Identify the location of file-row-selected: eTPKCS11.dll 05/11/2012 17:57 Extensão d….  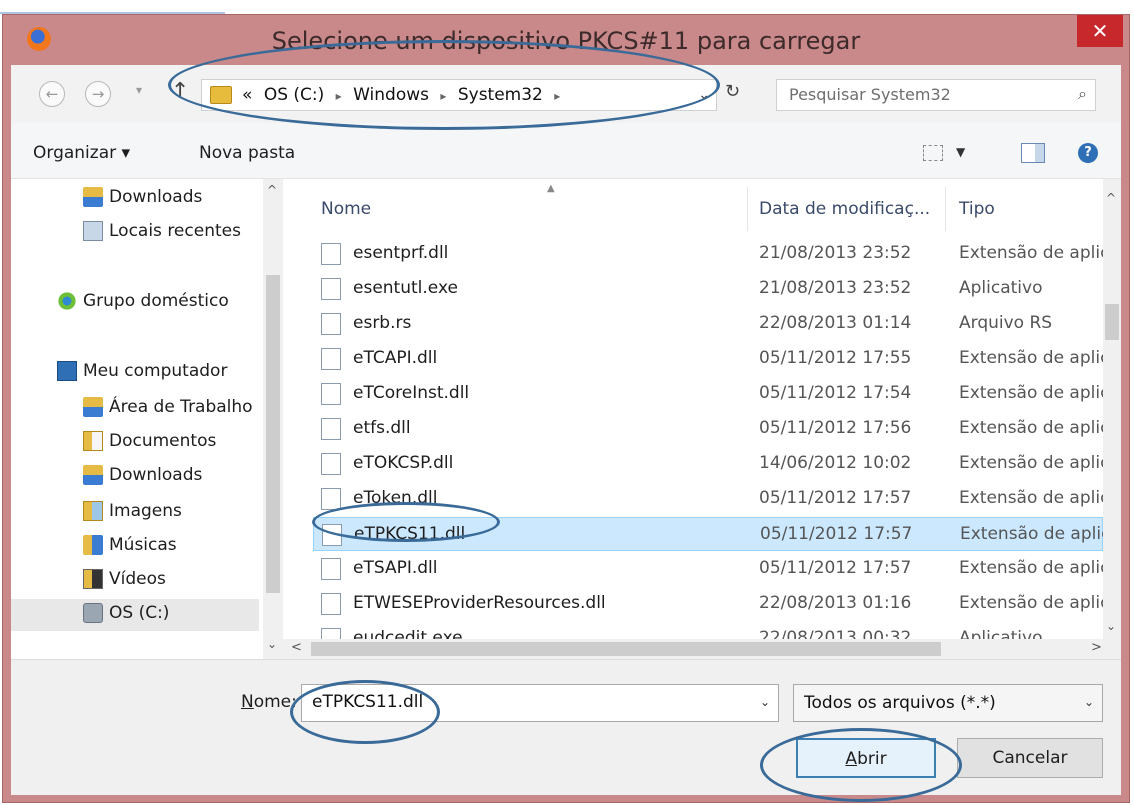
(708, 534).